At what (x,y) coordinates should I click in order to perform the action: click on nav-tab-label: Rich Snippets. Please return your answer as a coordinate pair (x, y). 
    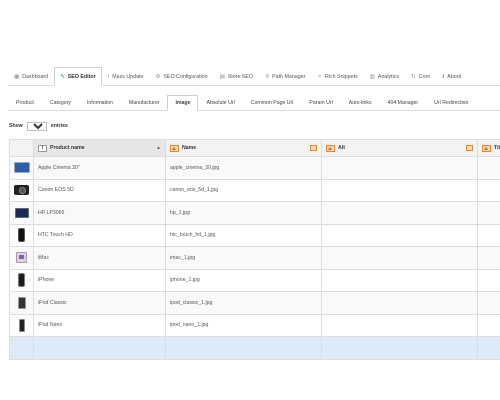
    Looking at the image, I should click on (341, 76).